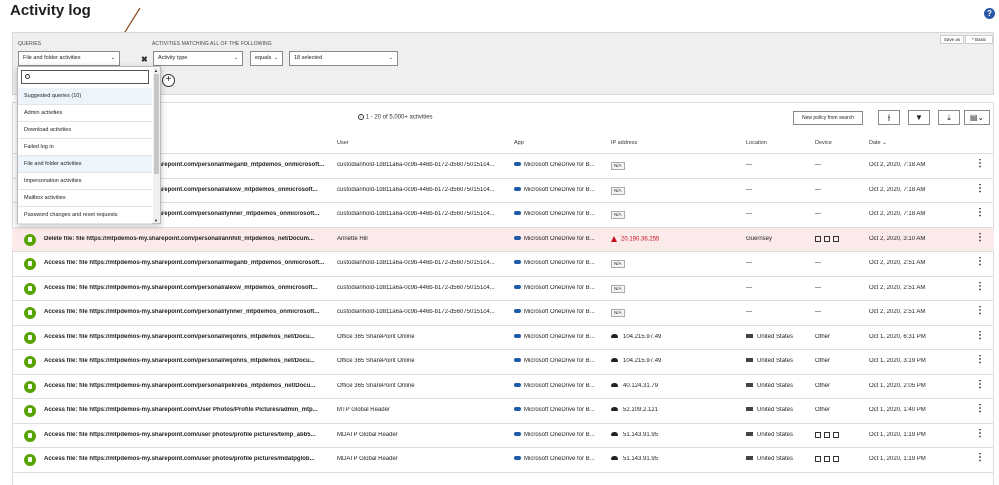 The image size is (999, 485). Describe the element at coordinates (85, 113) in the screenshot. I see `dropdown-item: Admin activities` at that location.